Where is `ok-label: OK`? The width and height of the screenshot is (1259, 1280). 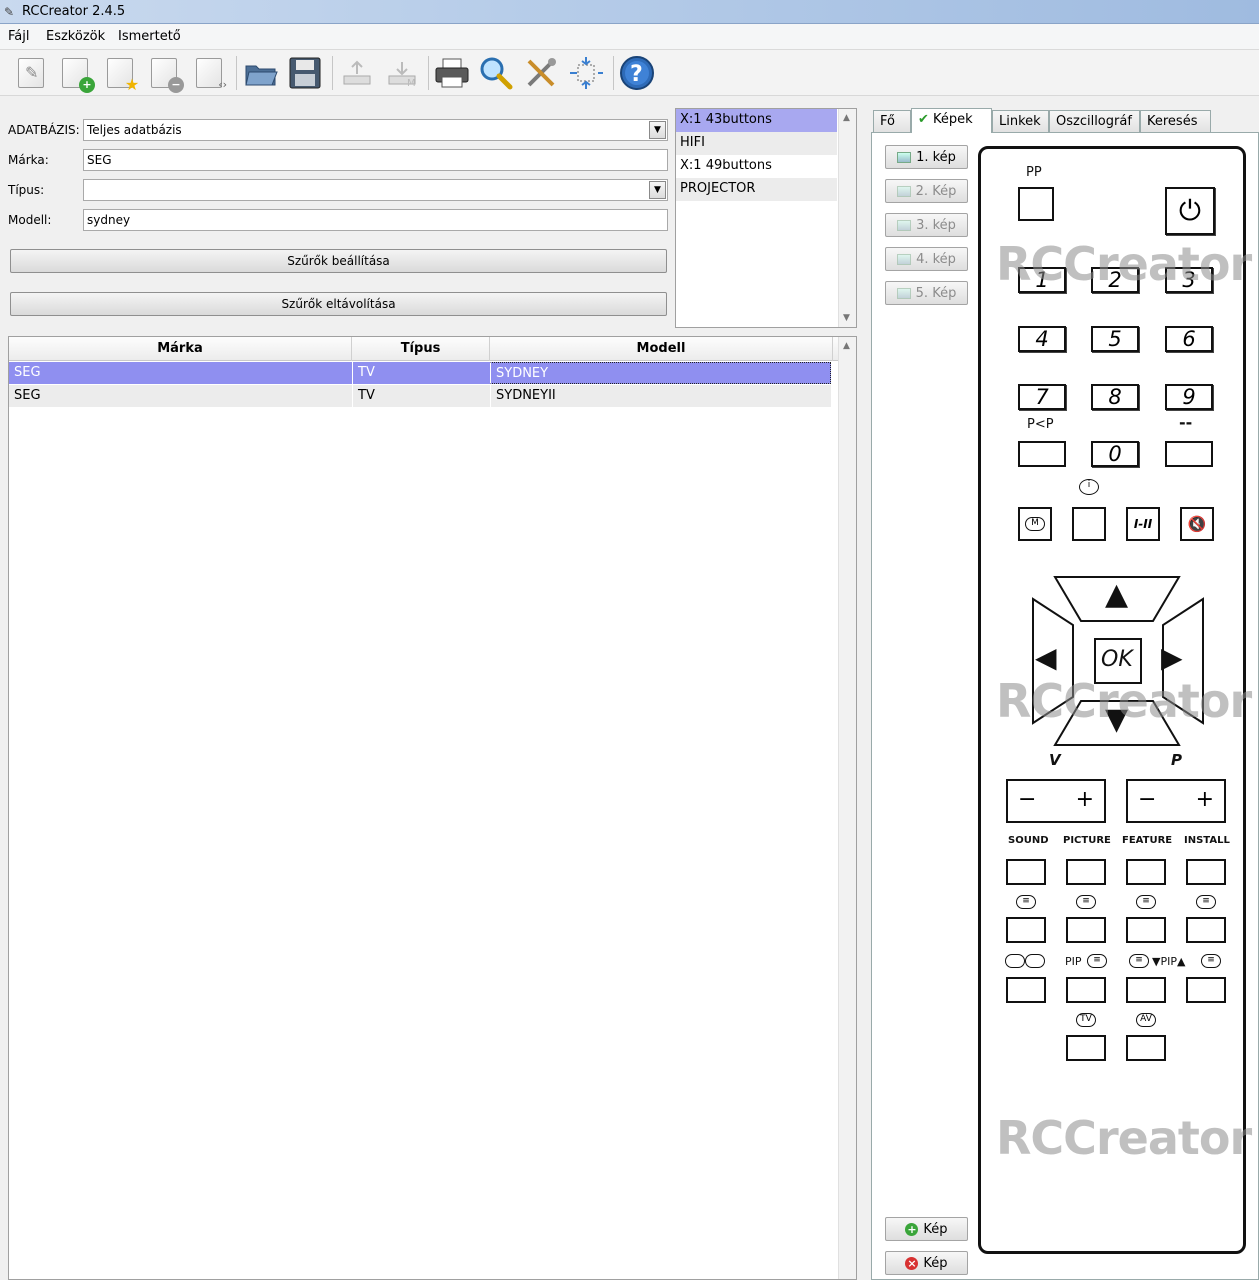
ok-label: OK is located at coordinates (1117, 659).